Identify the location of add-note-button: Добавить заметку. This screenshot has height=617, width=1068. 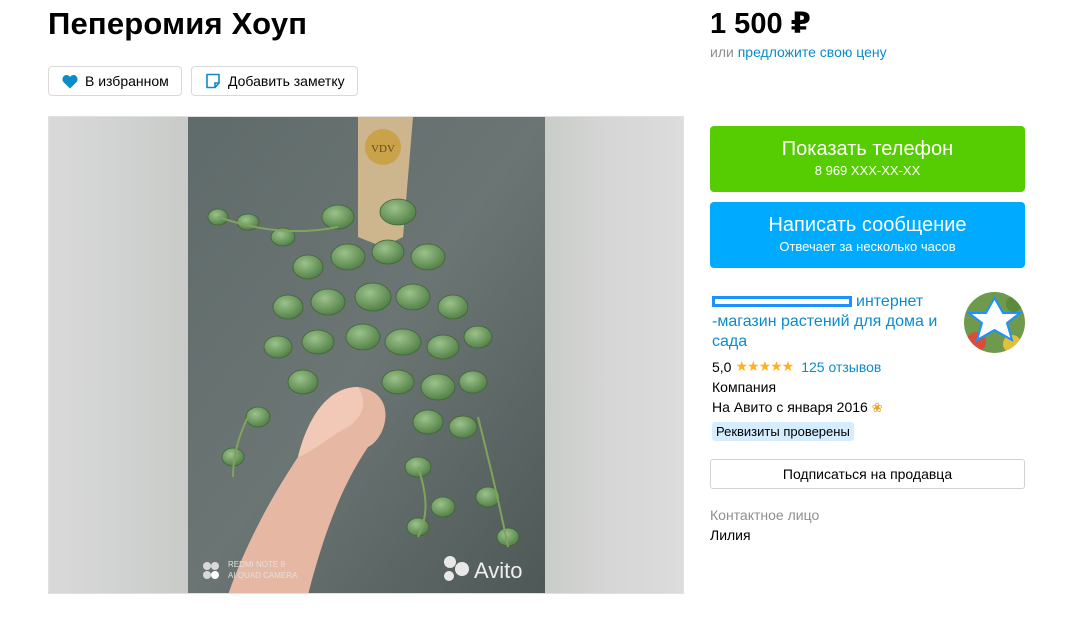
(274, 81).